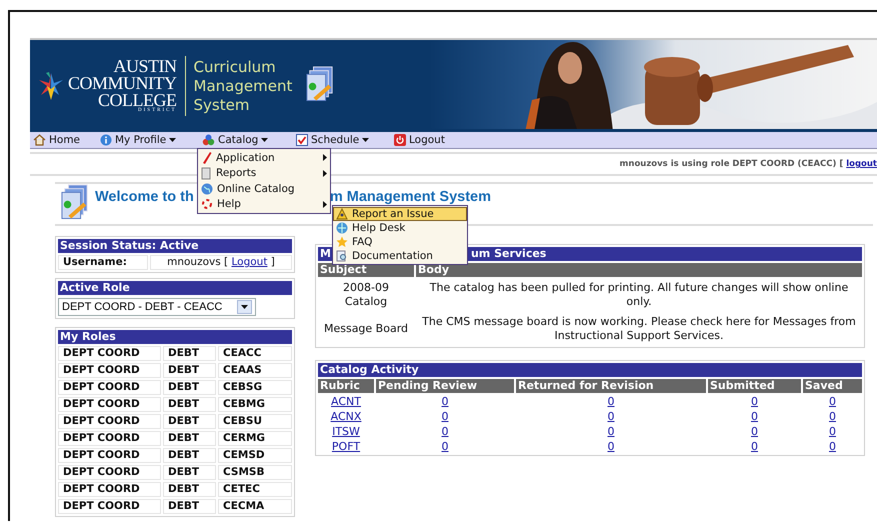 The width and height of the screenshot is (877, 523). I want to click on menu-option: Reports, so click(264, 173).